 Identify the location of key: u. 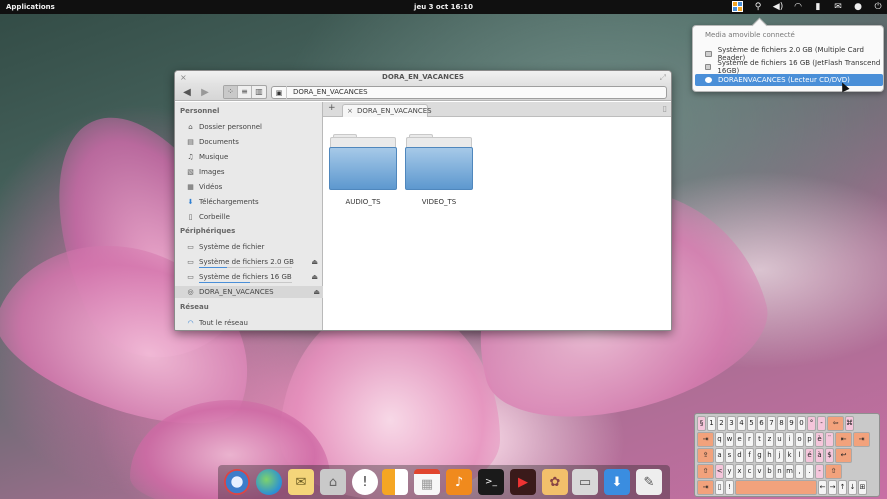
(779, 439).